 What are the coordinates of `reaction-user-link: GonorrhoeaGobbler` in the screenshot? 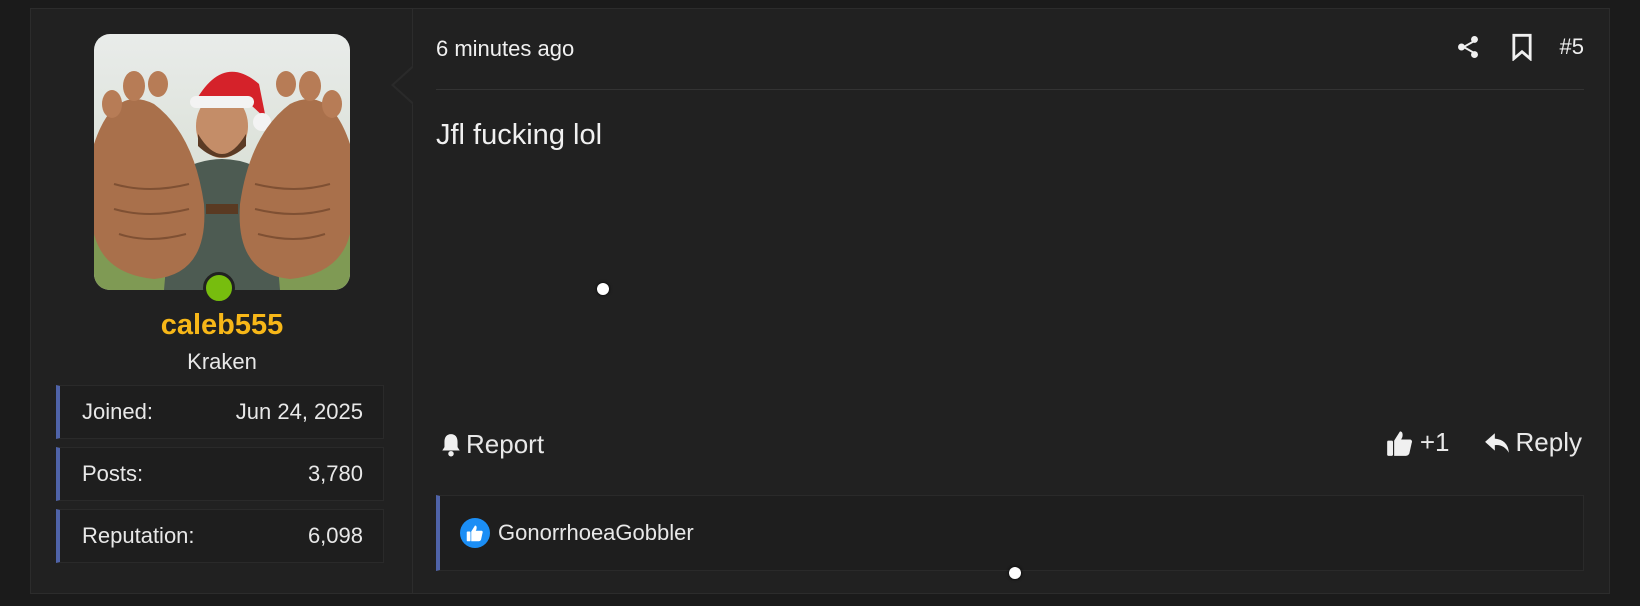 It's located at (596, 533).